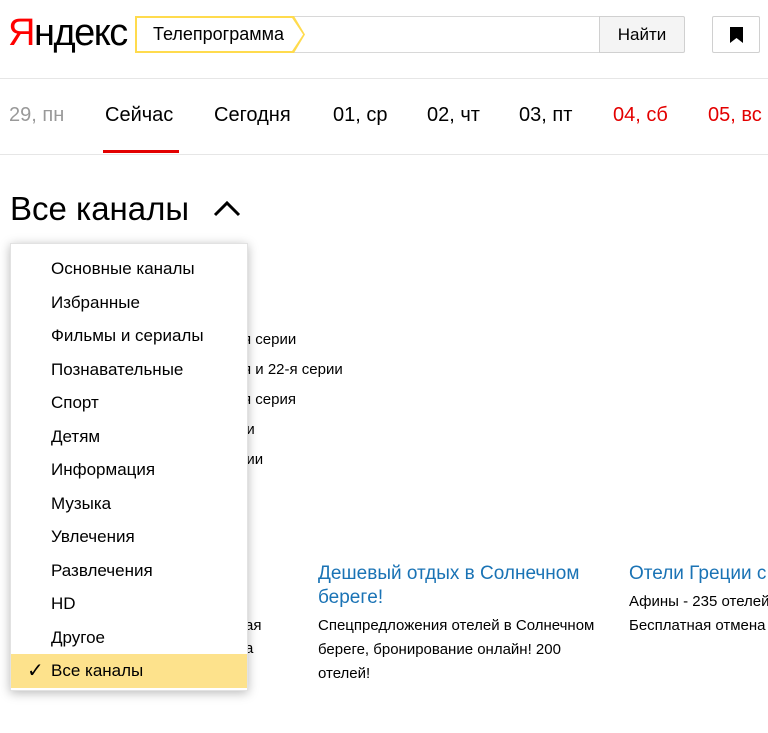 The image size is (768, 733). What do you see at coordinates (103, 469) in the screenshot?
I see `dropdown-item-label: Информация` at bounding box center [103, 469].